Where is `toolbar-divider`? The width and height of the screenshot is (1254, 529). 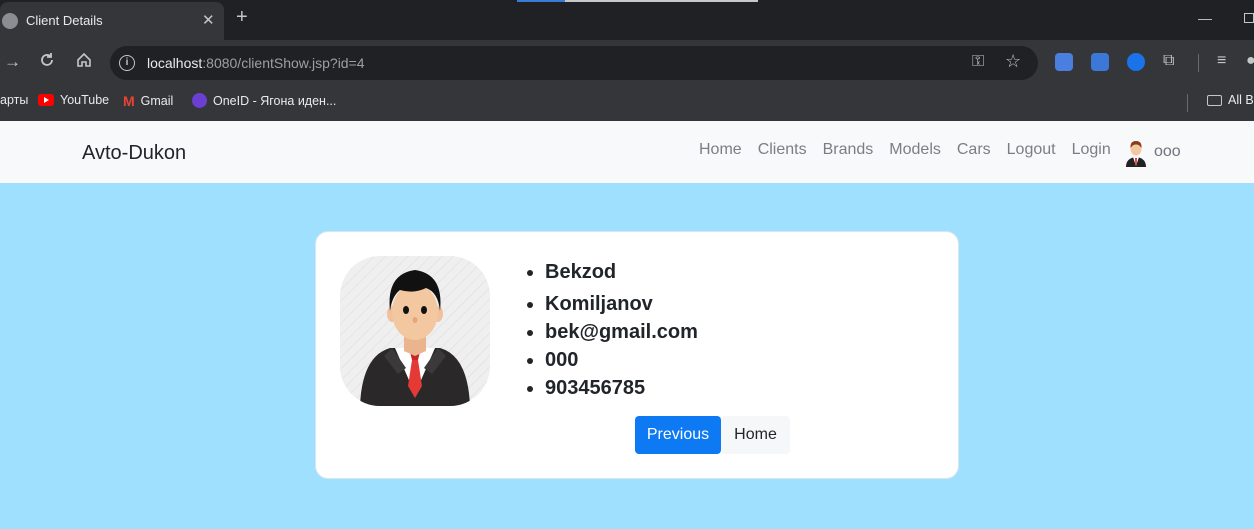 toolbar-divider is located at coordinates (1198, 63).